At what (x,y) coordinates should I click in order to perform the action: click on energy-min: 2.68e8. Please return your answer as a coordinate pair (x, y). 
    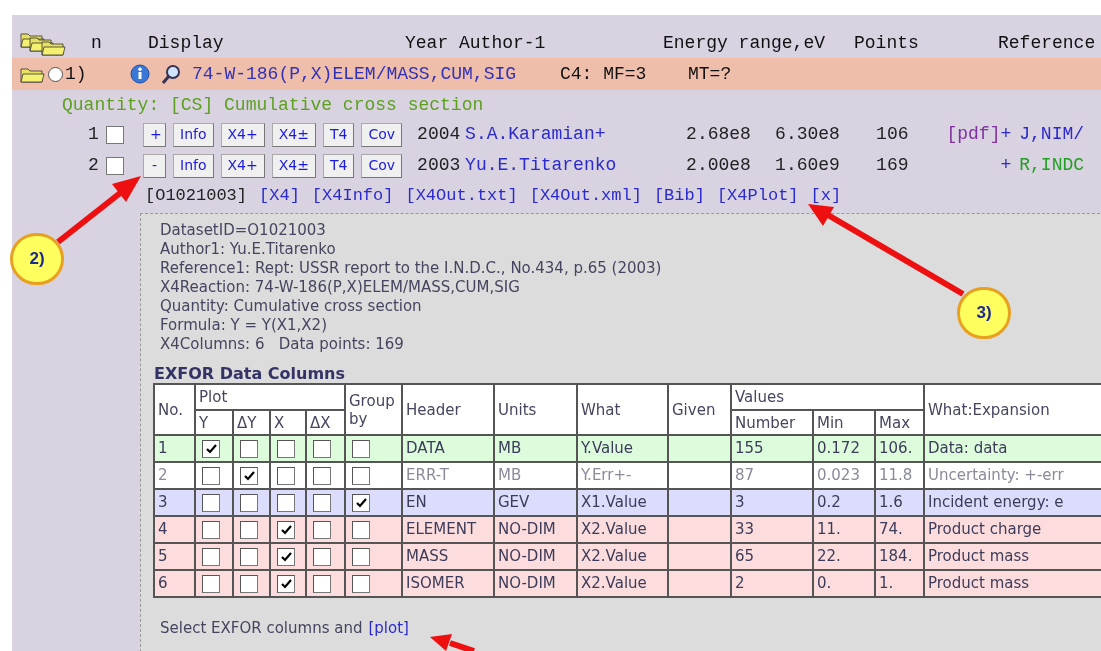
    Looking at the image, I should click on (719, 134).